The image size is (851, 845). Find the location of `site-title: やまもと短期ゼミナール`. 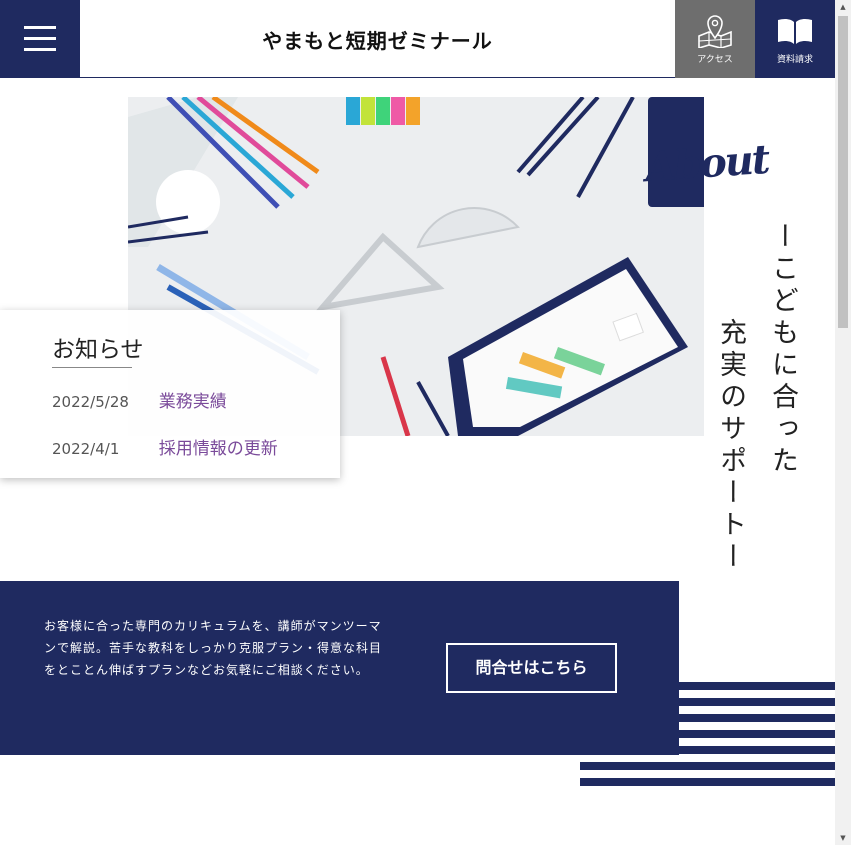

site-title: やまもと短期ゼミナール is located at coordinates (377, 39).